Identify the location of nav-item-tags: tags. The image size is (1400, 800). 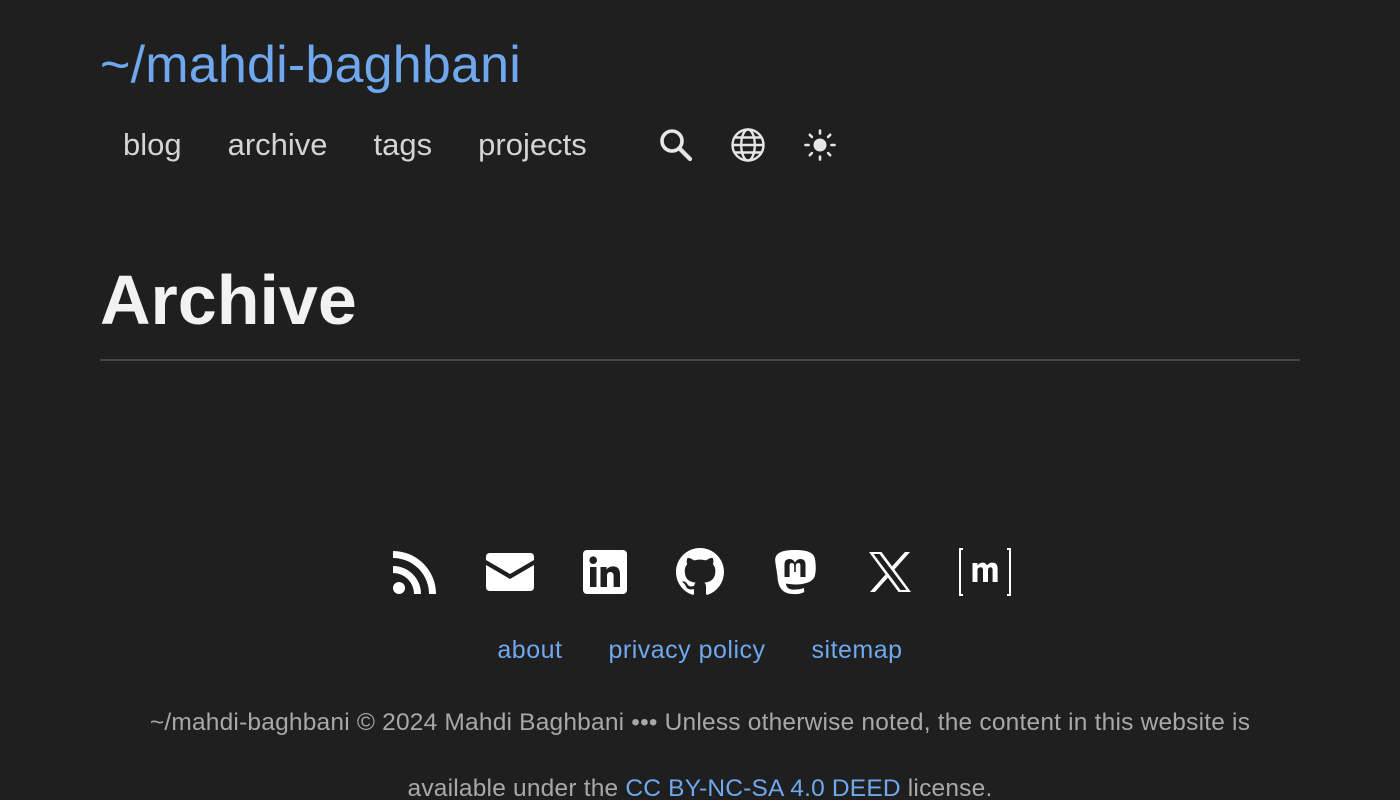
(403, 145).